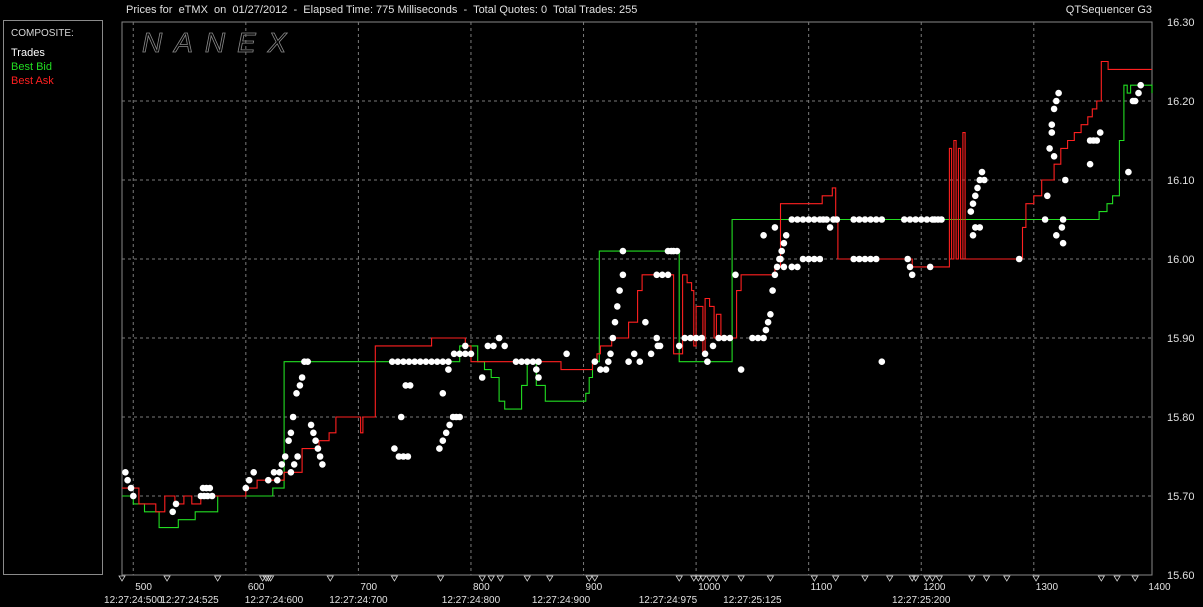 Image resolution: width=1203 pixels, height=607 pixels. What do you see at coordinates (1181, 23) in the screenshot?
I see `y-tick-label: 16.30` at bounding box center [1181, 23].